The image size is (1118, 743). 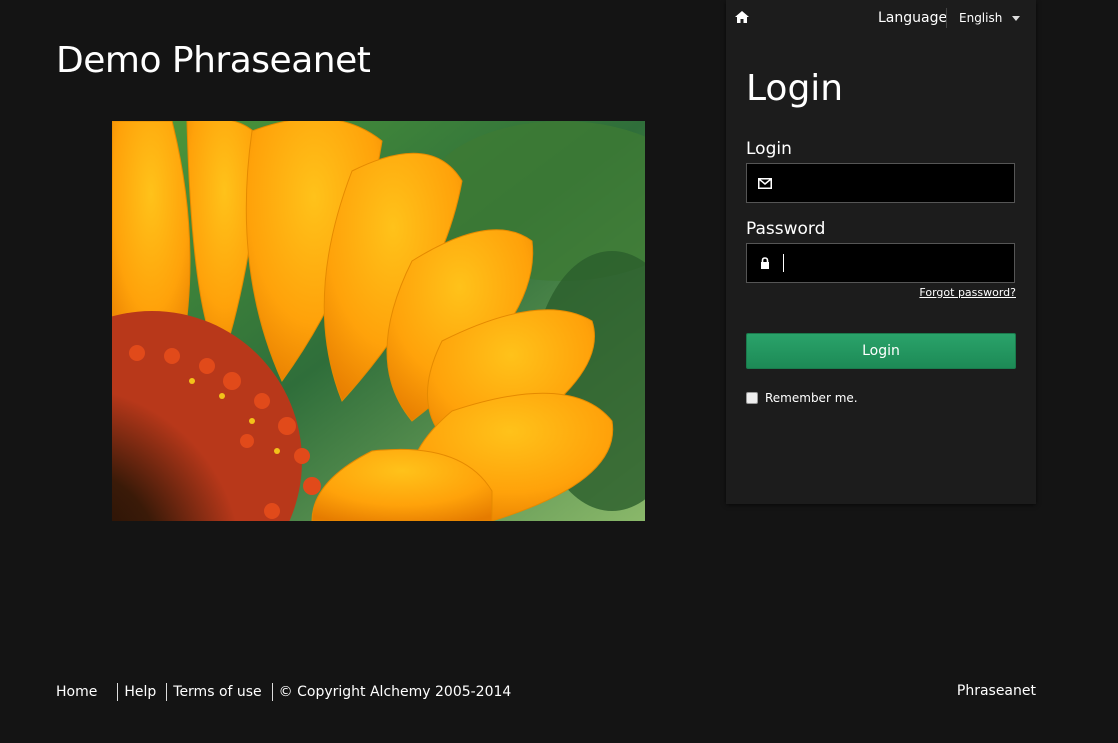 What do you see at coordinates (752, 398) in the screenshot?
I see `remember-me-checkbox` at bounding box center [752, 398].